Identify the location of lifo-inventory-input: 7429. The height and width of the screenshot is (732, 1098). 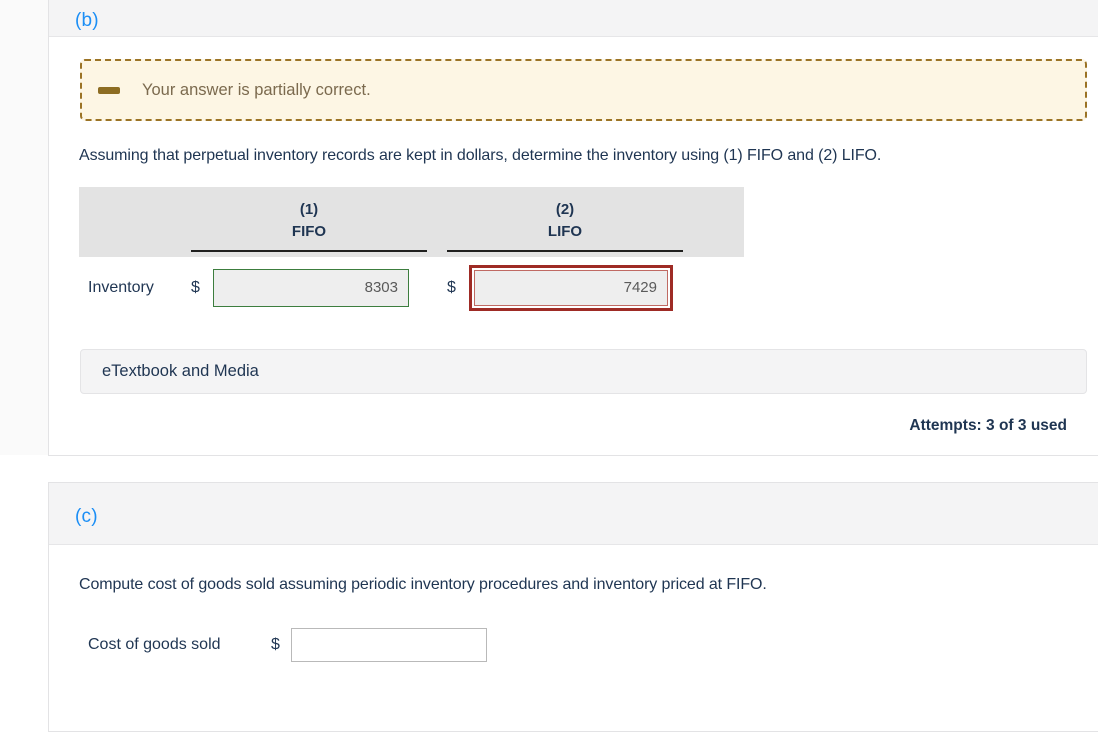
(571, 288).